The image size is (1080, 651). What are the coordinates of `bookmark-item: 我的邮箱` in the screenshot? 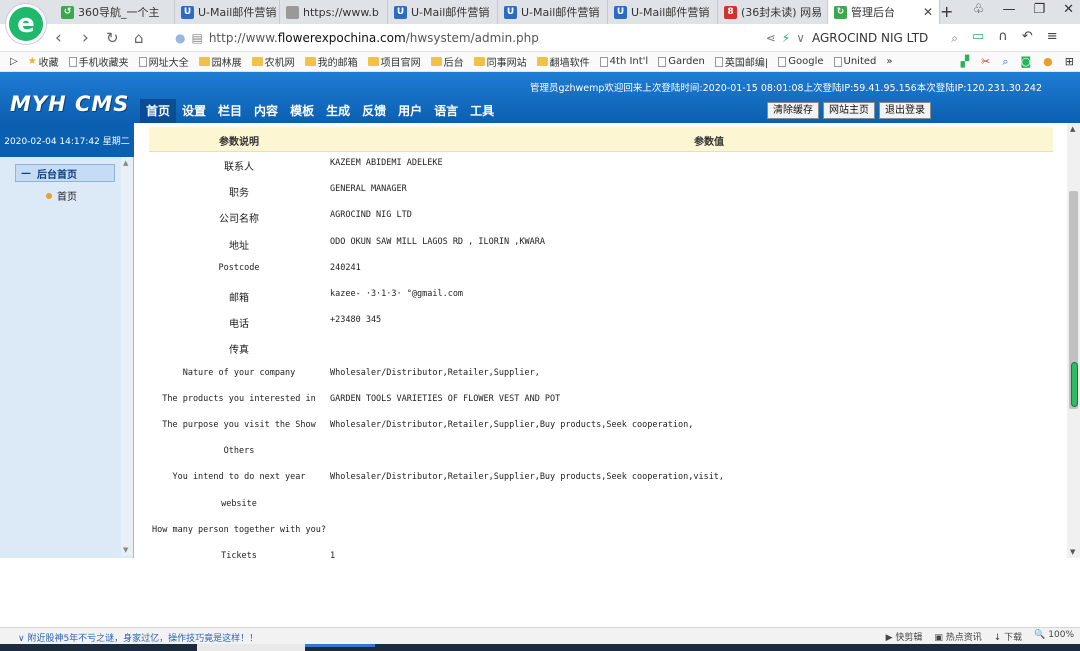 It's located at (331, 61).